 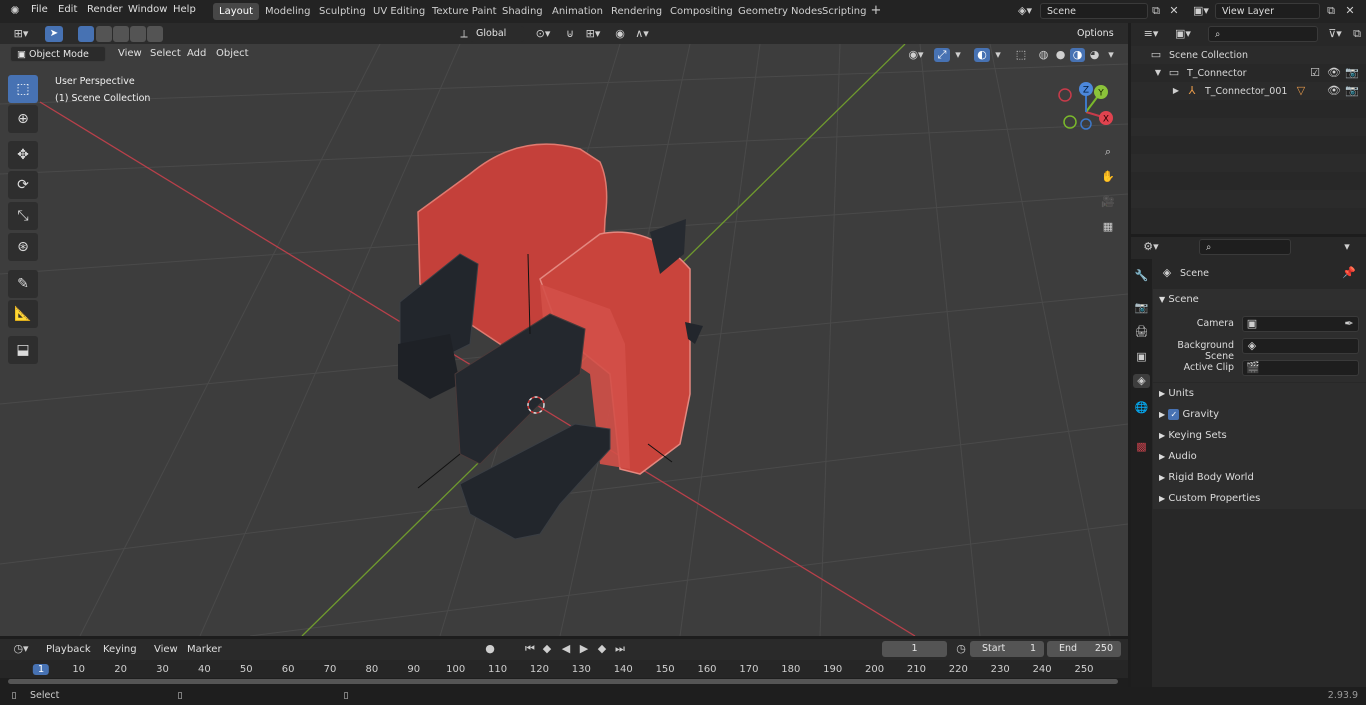 What do you see at coordinates (23, 155) in the screenshot?
I see `tool-move: ✥` at bounding box center [23, 155].